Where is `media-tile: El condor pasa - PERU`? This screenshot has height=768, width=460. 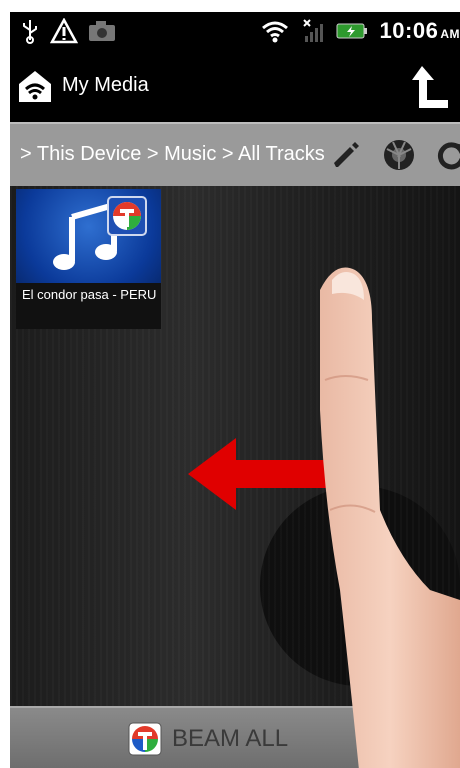
media-tile: El condor pasa - PERU is located at coordinates (88, 259).